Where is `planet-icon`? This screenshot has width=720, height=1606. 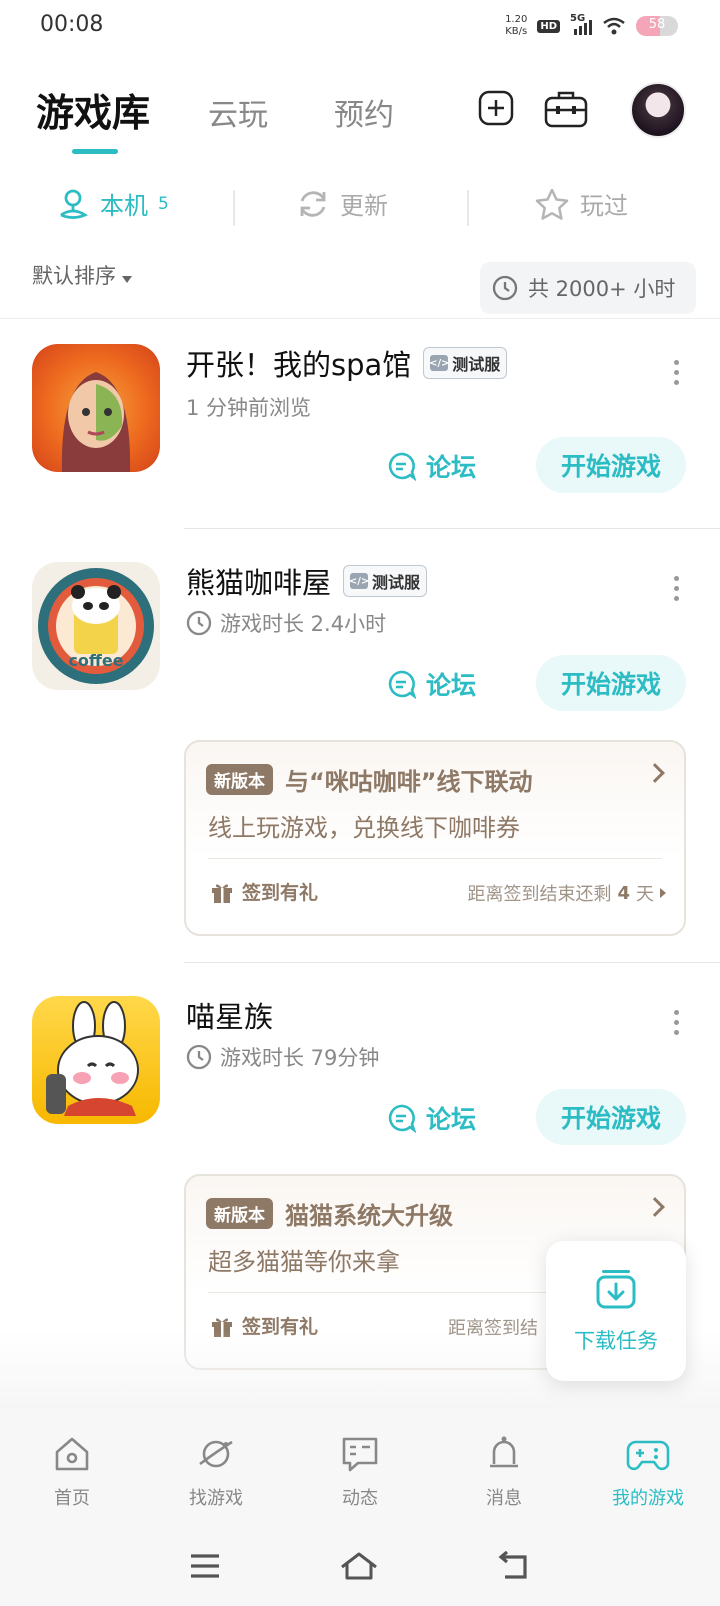 planet-icon is located at coordinates (216, 1454).